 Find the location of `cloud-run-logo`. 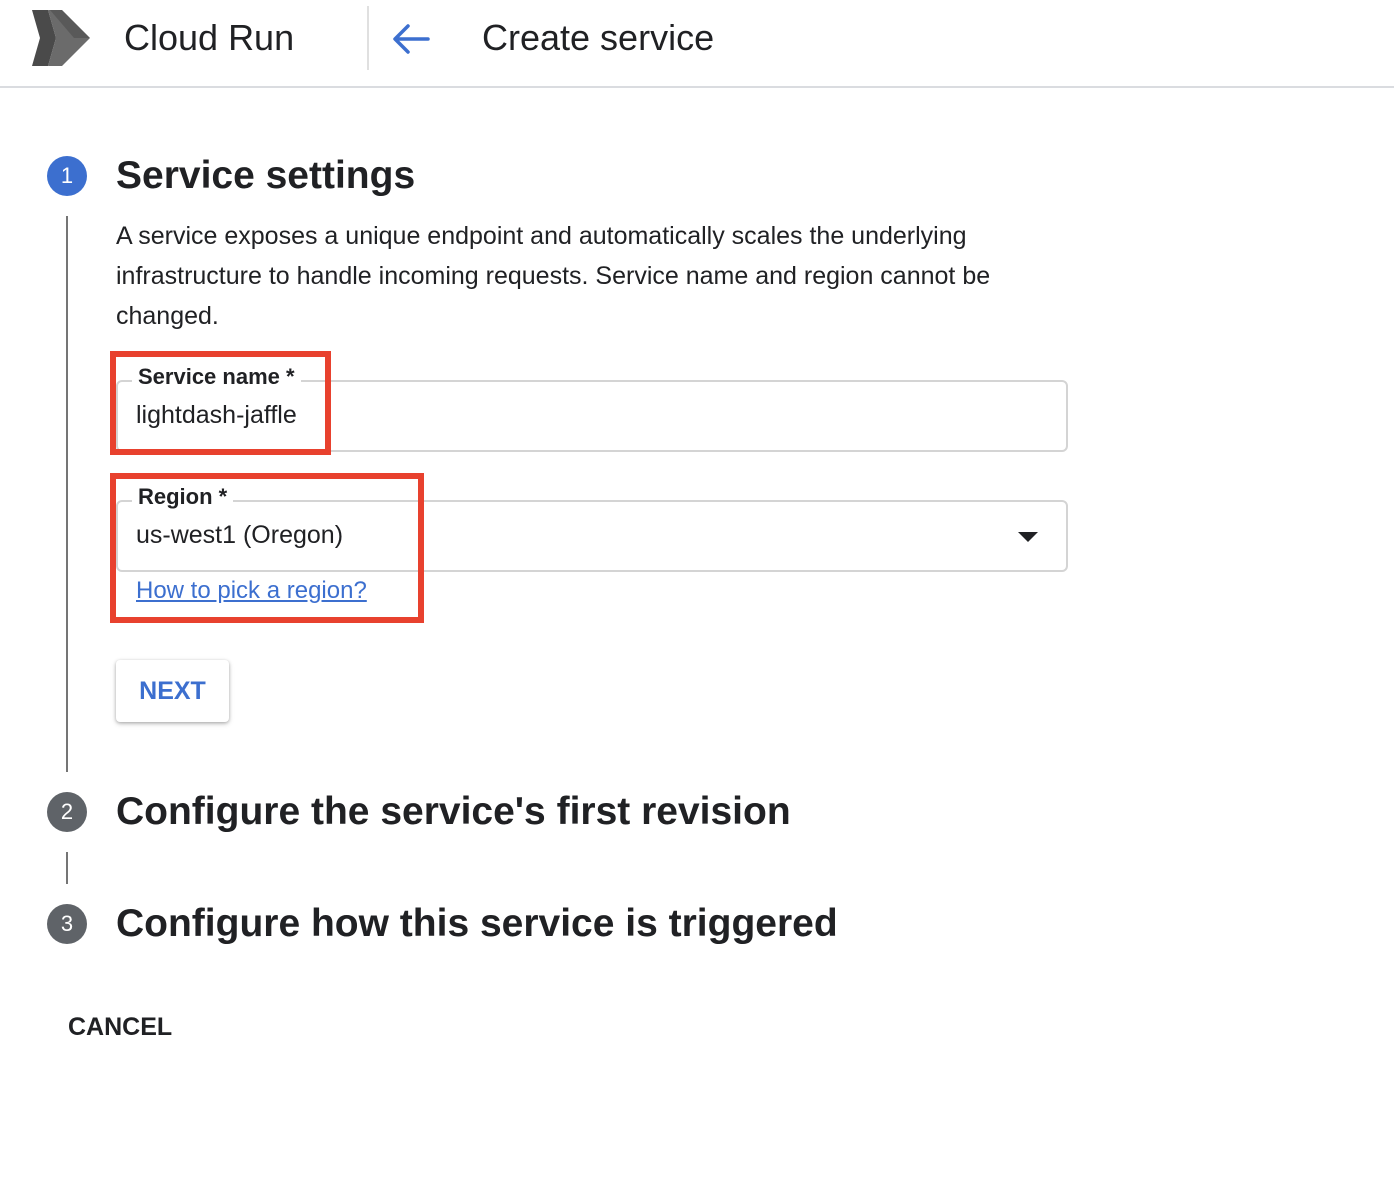

cloud-run-logo is located at coordinates (62, 38).